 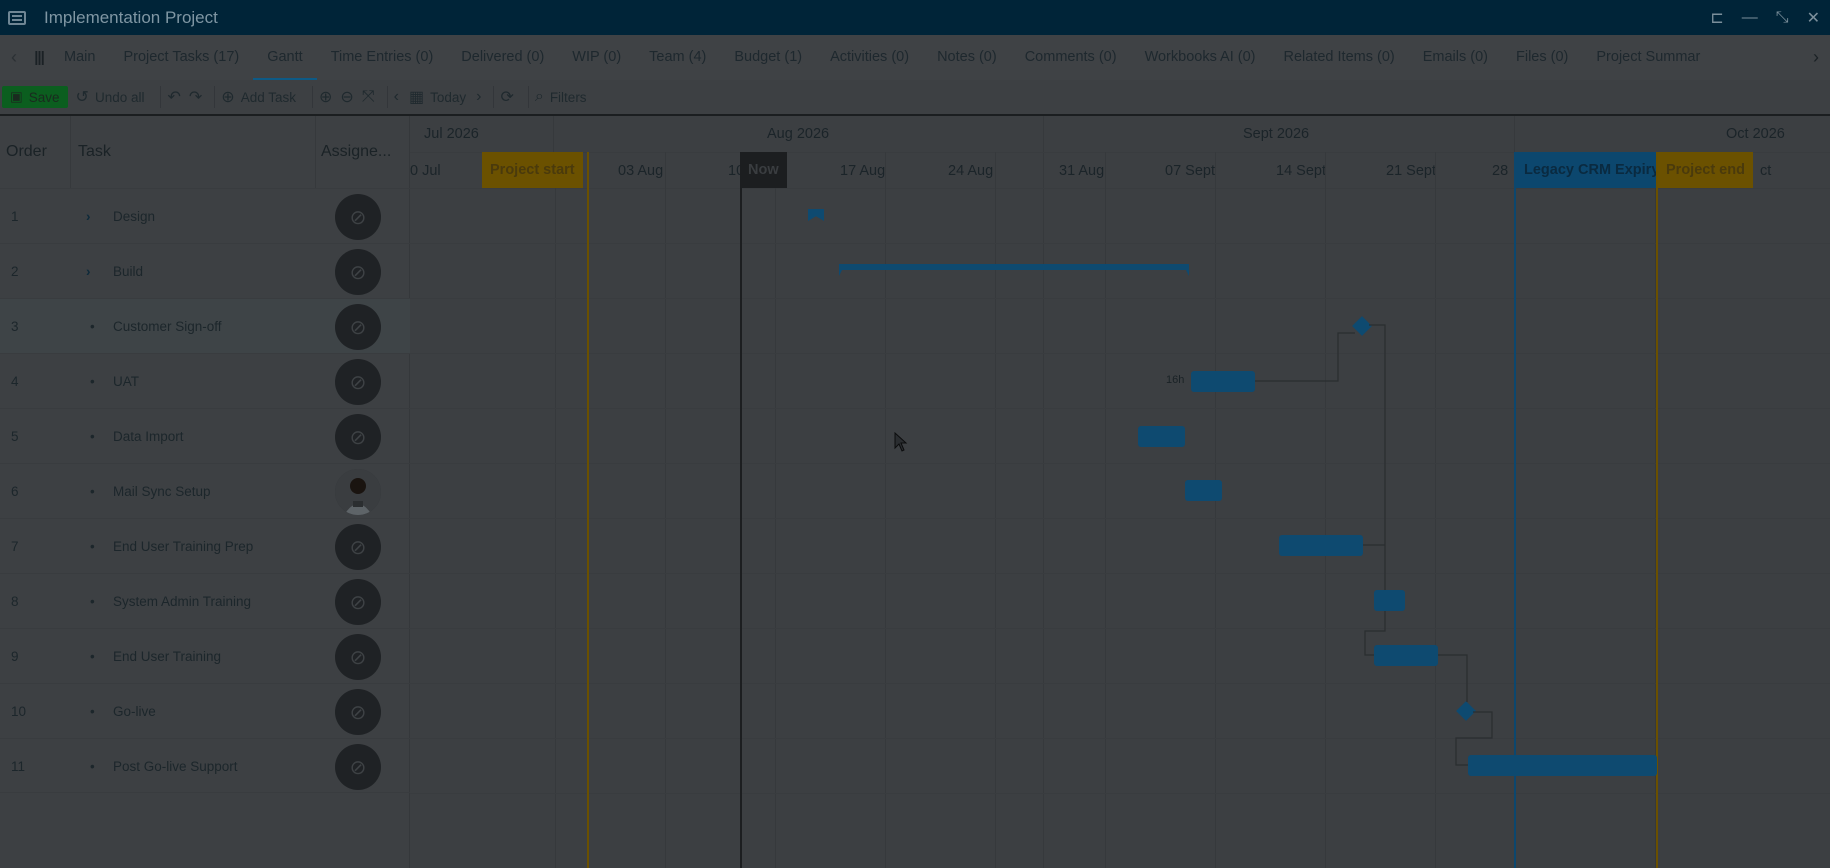 I want to click on task-name: Customer Sign-off, so click(x=167, y=326).